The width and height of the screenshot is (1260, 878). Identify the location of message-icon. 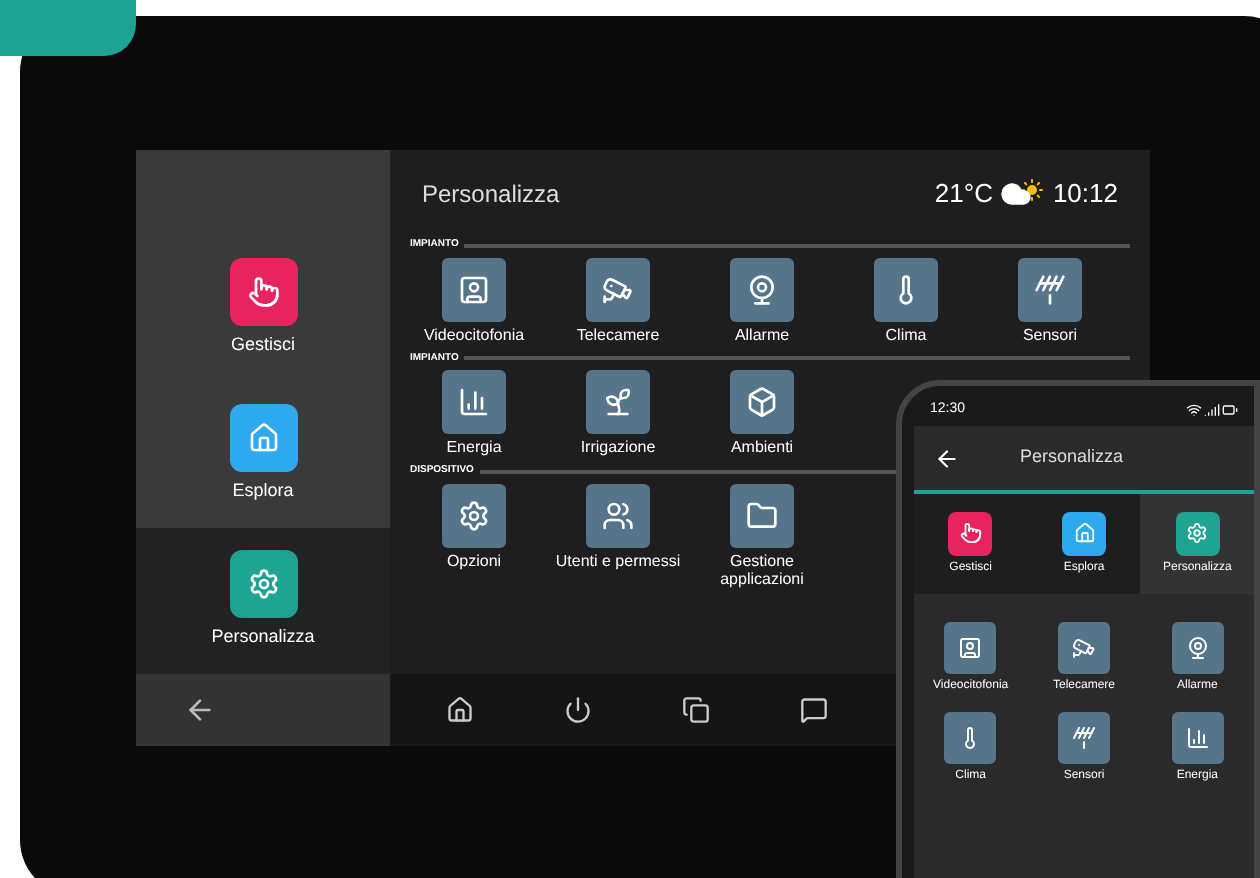
(814, 710).